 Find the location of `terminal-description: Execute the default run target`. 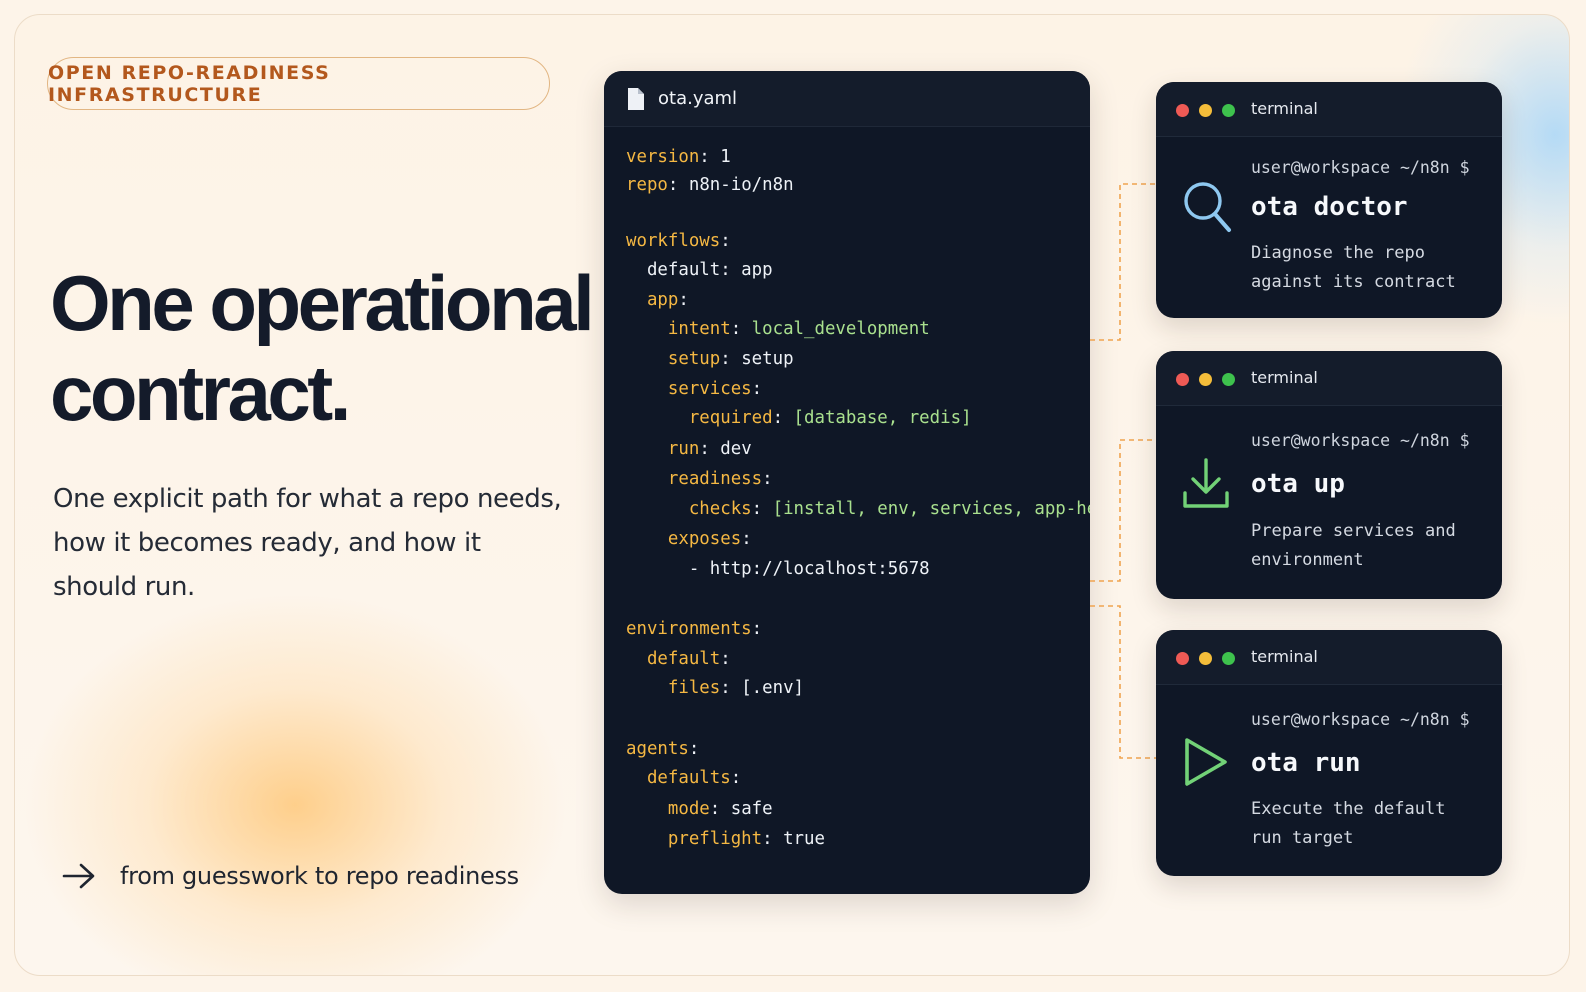

terminal-description: Execute the default run target is located at coordinates (1348, 824).